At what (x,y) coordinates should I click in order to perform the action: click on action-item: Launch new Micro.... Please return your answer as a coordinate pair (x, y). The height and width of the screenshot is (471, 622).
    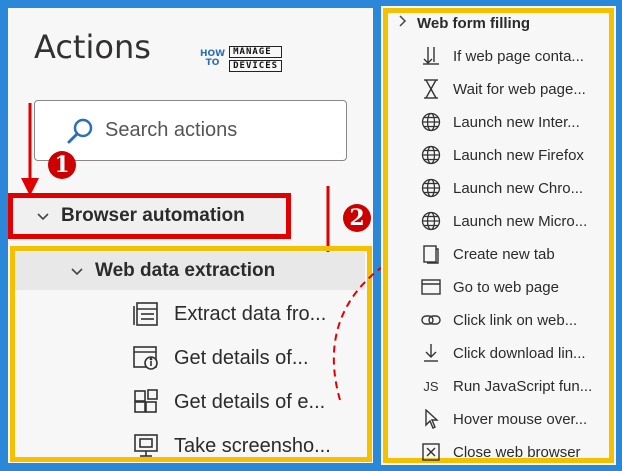
    Looking at the image, I should click on (503, 221).